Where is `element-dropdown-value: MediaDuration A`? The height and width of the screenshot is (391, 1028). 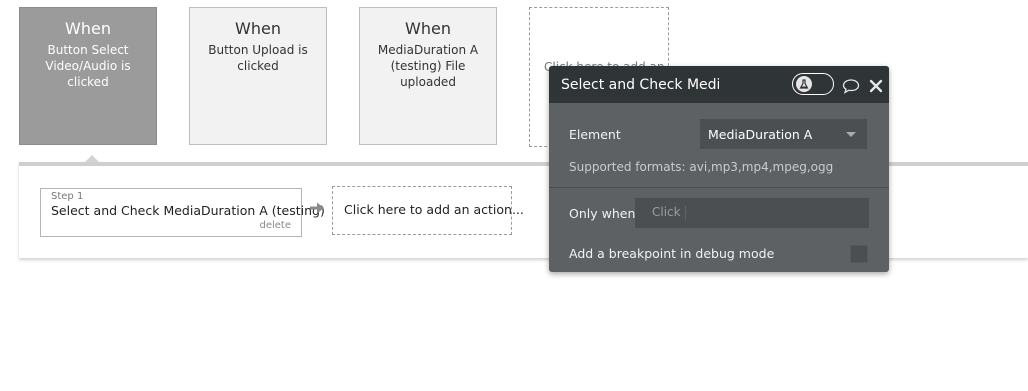 element-dropdown-value: MediaDuration A is located at coordinates (760, 134).